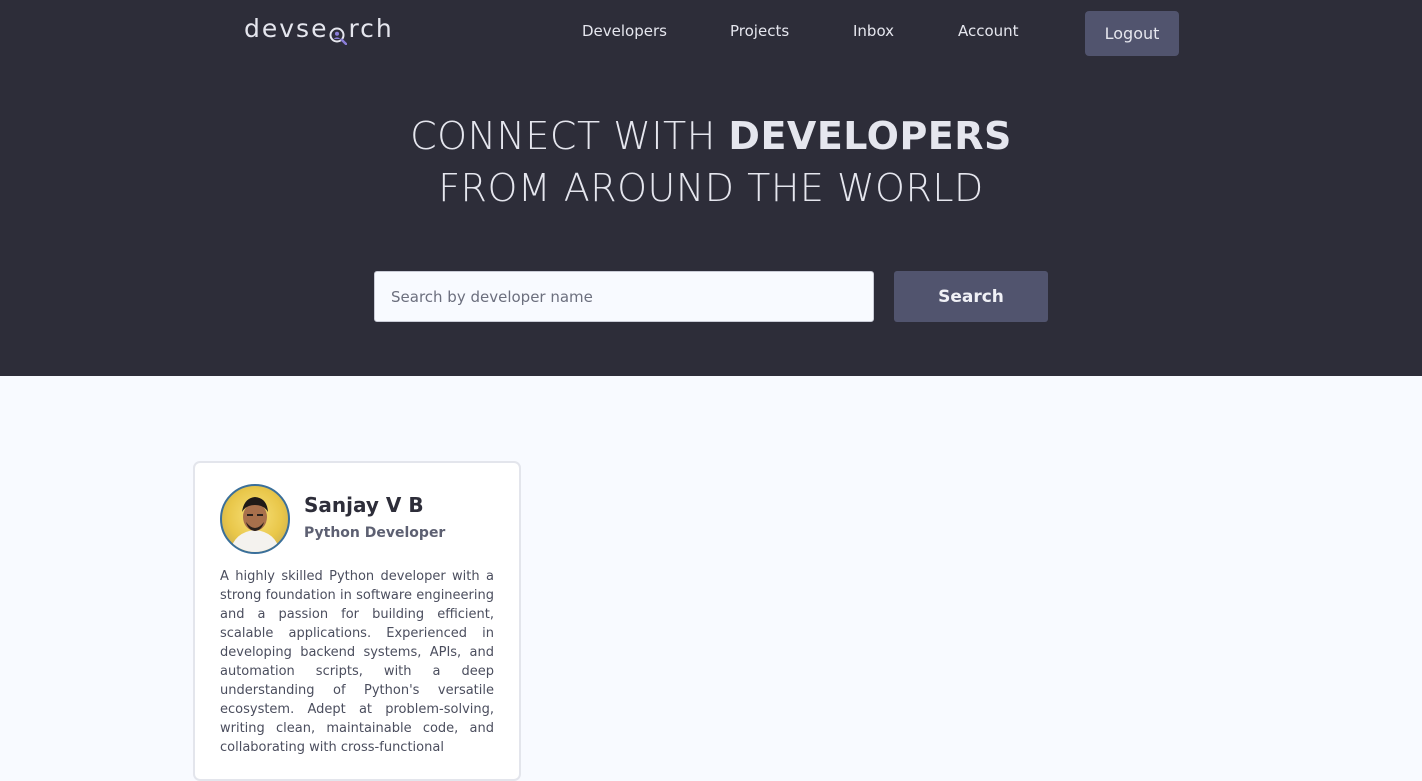  What do you see at coordinates (364, 505) in the screenshot?
I see `developer-name: Sanjay V B` at bounding box center [364, 505].